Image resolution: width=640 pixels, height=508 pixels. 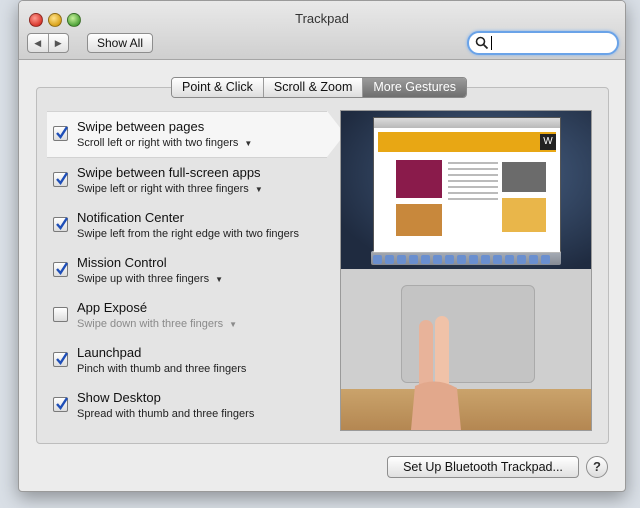 I want to click on browser-toolbar-image, so click(x=467, y=123).